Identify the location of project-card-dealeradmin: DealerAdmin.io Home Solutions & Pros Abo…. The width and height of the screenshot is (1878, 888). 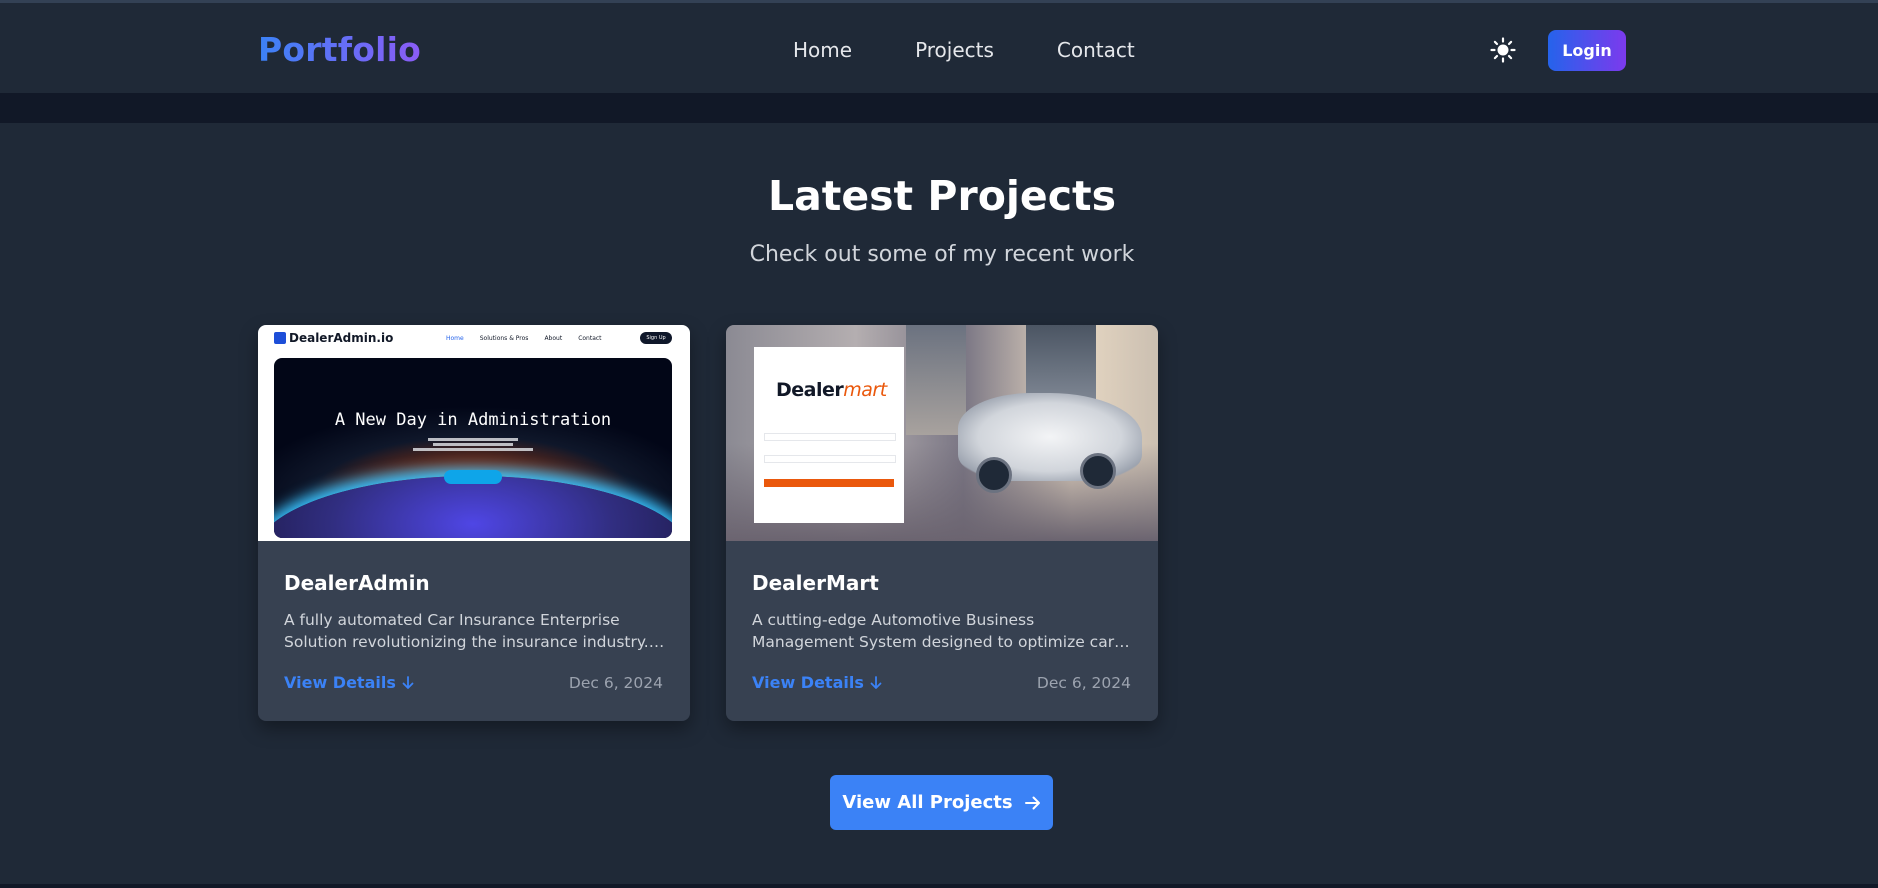
(474, 523).